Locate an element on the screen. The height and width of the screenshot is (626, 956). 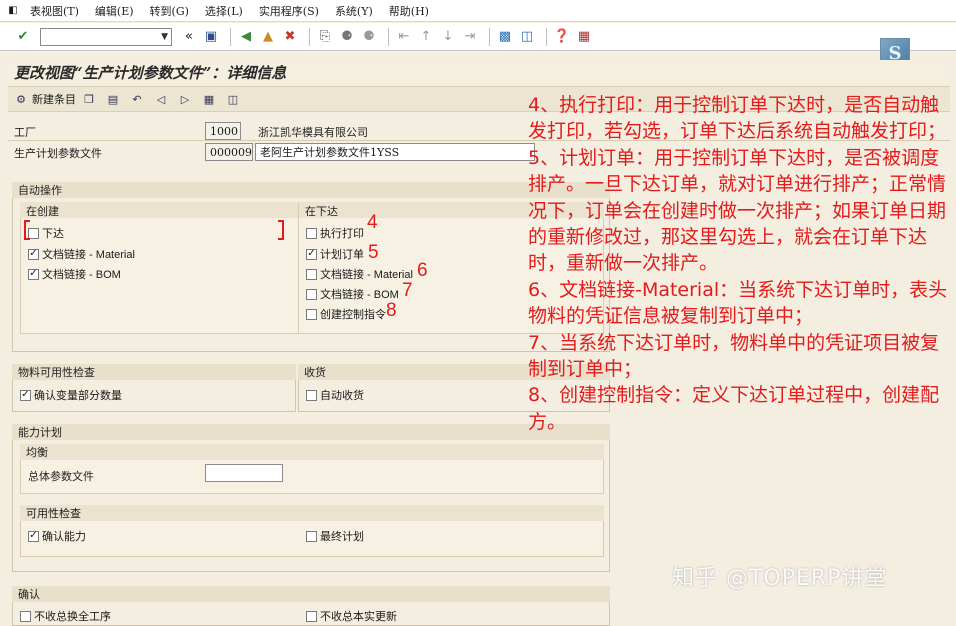
create-control-recipe-checkbox: 创建控制指令 is located at coordinates (346, 314).